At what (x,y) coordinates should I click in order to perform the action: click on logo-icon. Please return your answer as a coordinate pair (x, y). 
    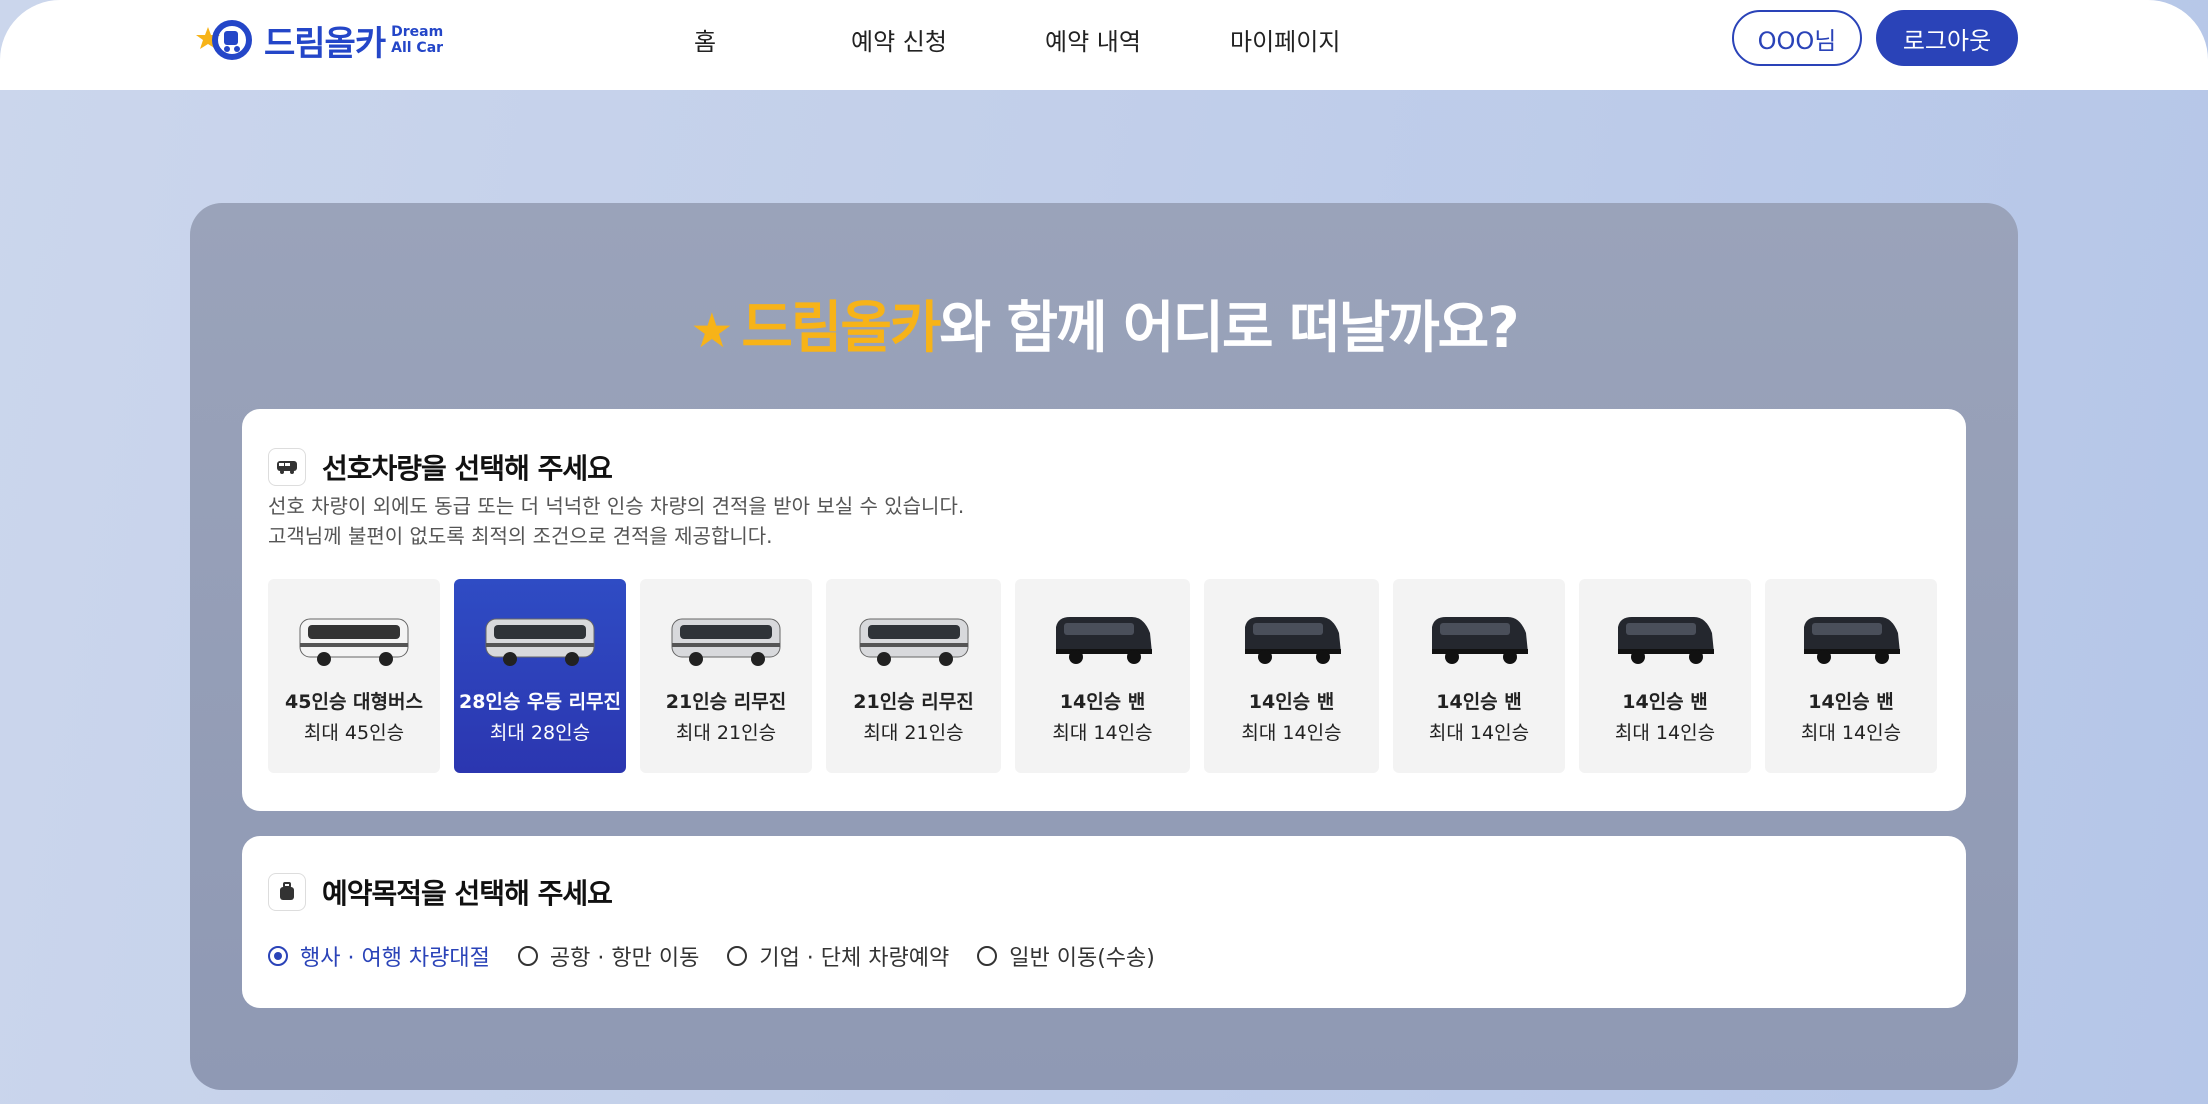
    Looking at the image, I should click on (224, 40).